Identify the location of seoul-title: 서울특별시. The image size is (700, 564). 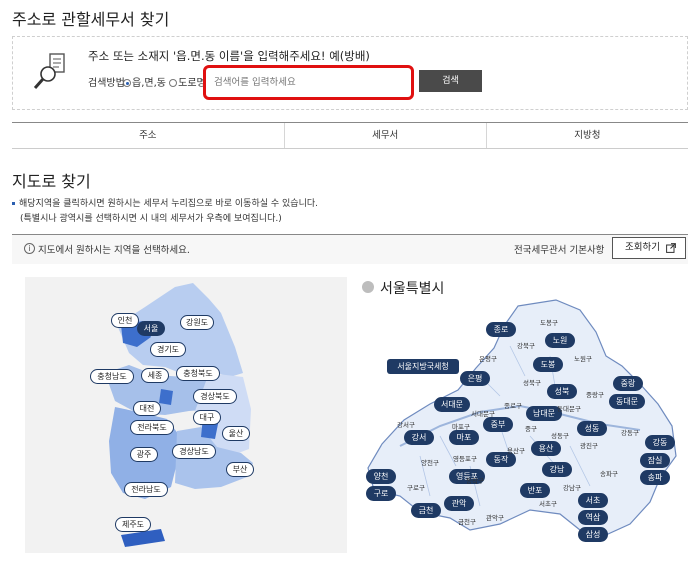
(412, 289).